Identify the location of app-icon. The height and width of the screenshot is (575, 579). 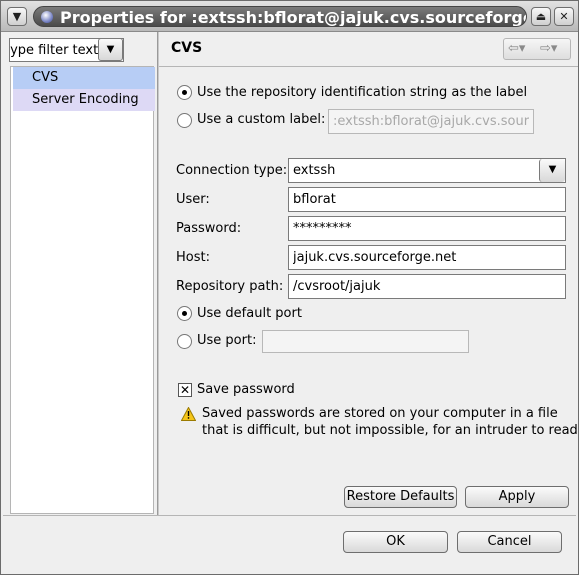
(47, 17).